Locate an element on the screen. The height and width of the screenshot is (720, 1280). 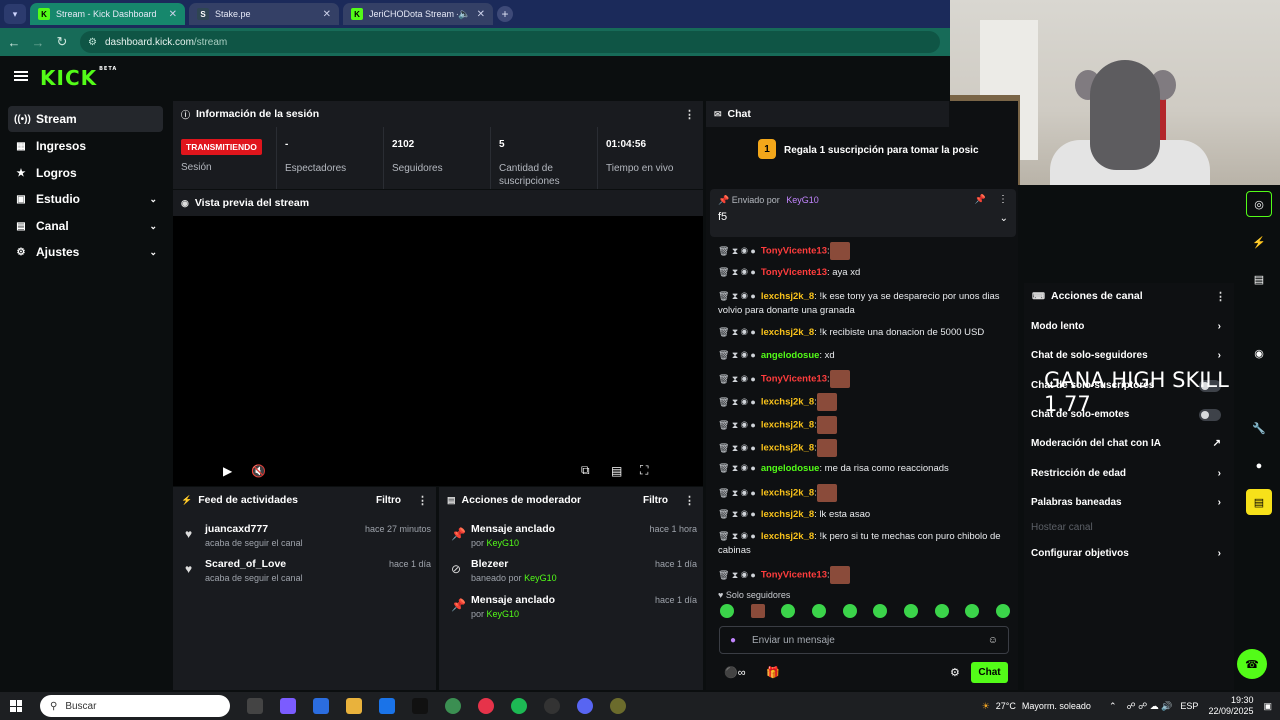
rail-broadcast-icon: ◉ is located at coordinates (1259, 353).